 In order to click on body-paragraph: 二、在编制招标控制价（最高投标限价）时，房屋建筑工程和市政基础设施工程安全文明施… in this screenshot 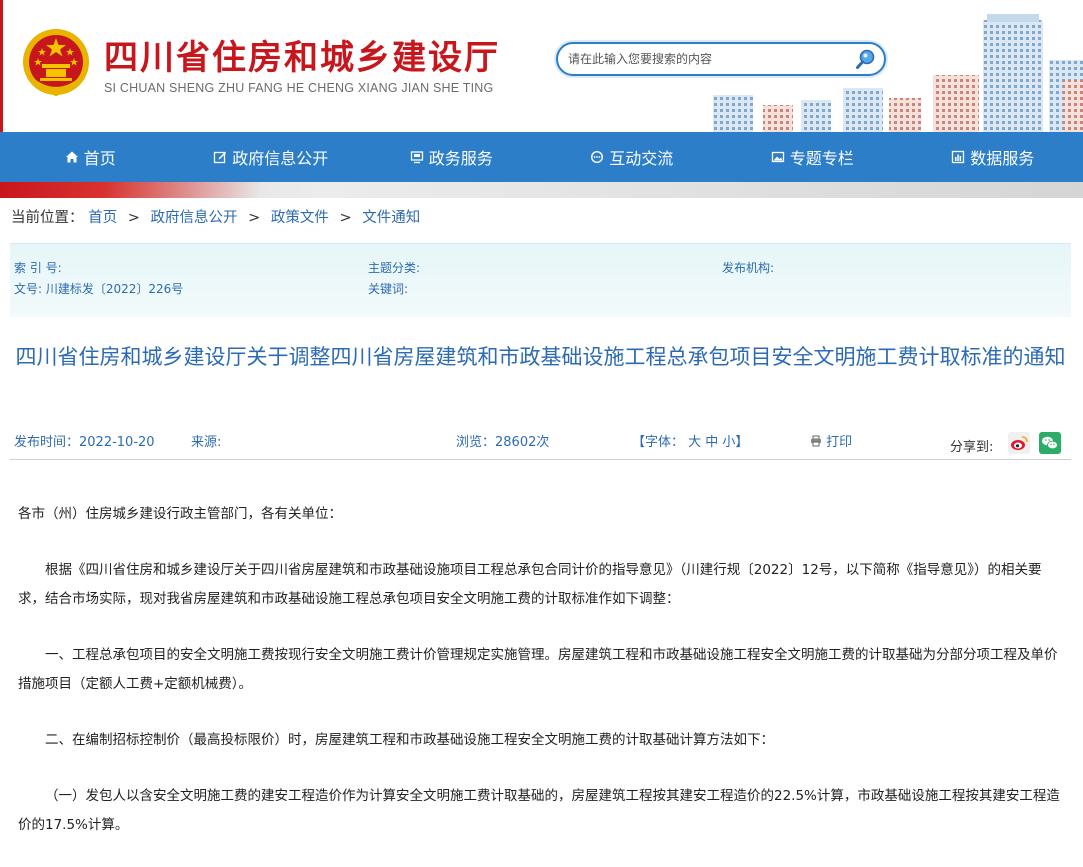, I will do `click(541, 740)`.